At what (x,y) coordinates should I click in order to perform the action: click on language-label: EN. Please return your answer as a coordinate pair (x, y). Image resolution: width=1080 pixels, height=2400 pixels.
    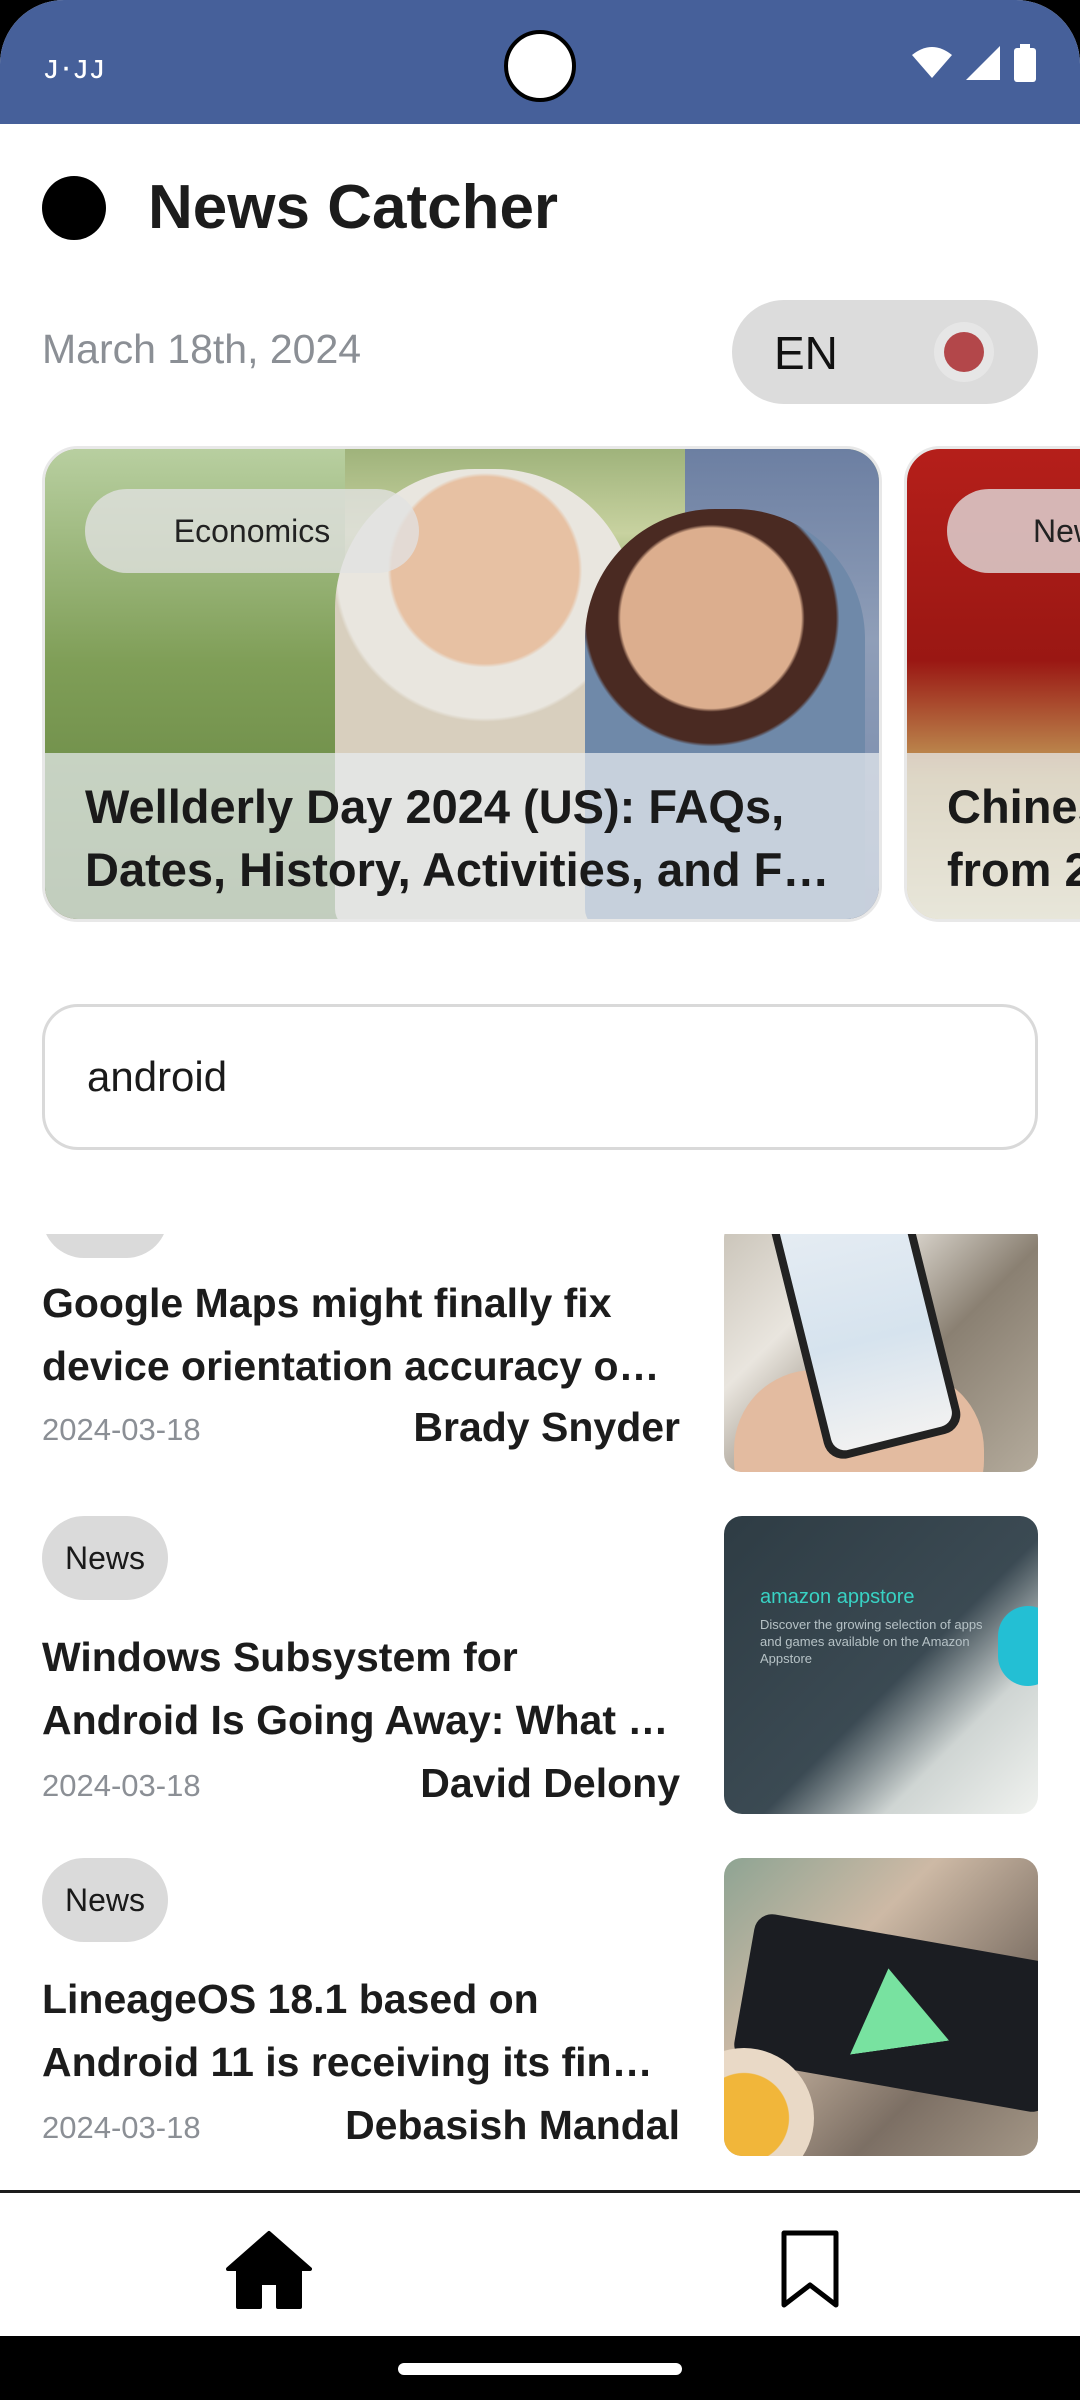
    Looking at the image, I should click on (806, 353).